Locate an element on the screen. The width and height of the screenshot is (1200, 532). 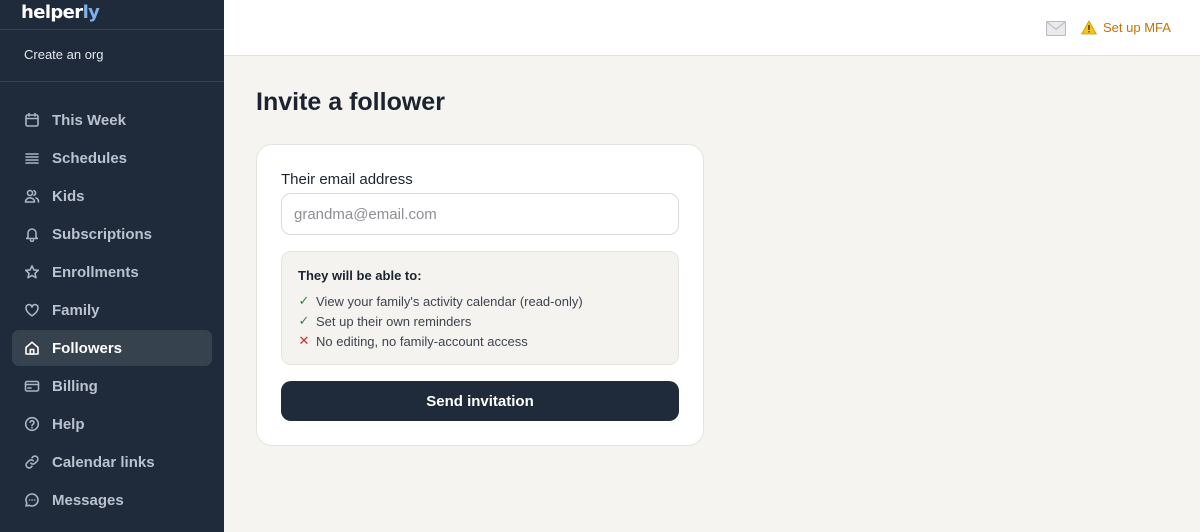
permission-item: ✓ Set up their own reminders is located at coordinates (385, 321).